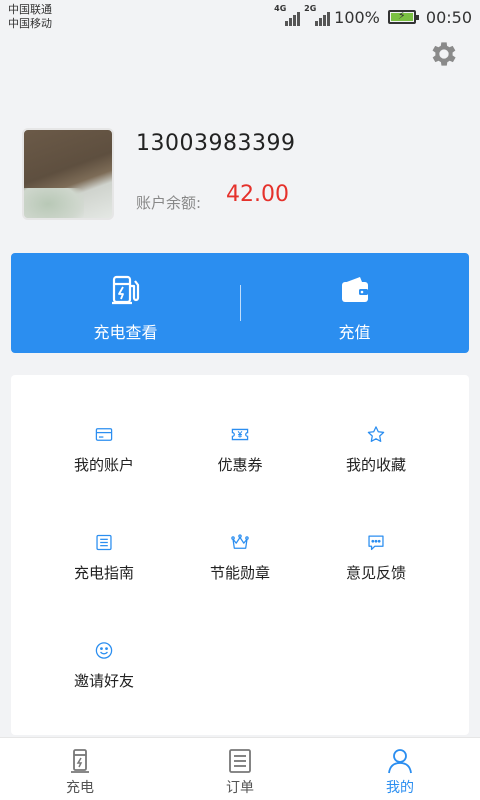 The width and height of the screenshot is (480, 800). I want to click on nav-label: 我的, so click(400, 788).